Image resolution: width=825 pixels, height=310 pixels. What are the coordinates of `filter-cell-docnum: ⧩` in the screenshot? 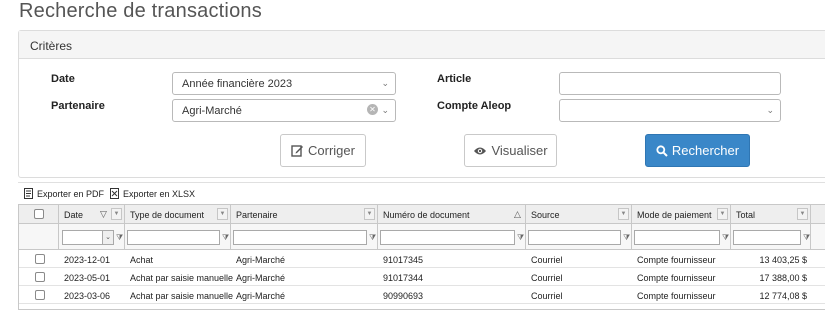 It's located at (452, 237).